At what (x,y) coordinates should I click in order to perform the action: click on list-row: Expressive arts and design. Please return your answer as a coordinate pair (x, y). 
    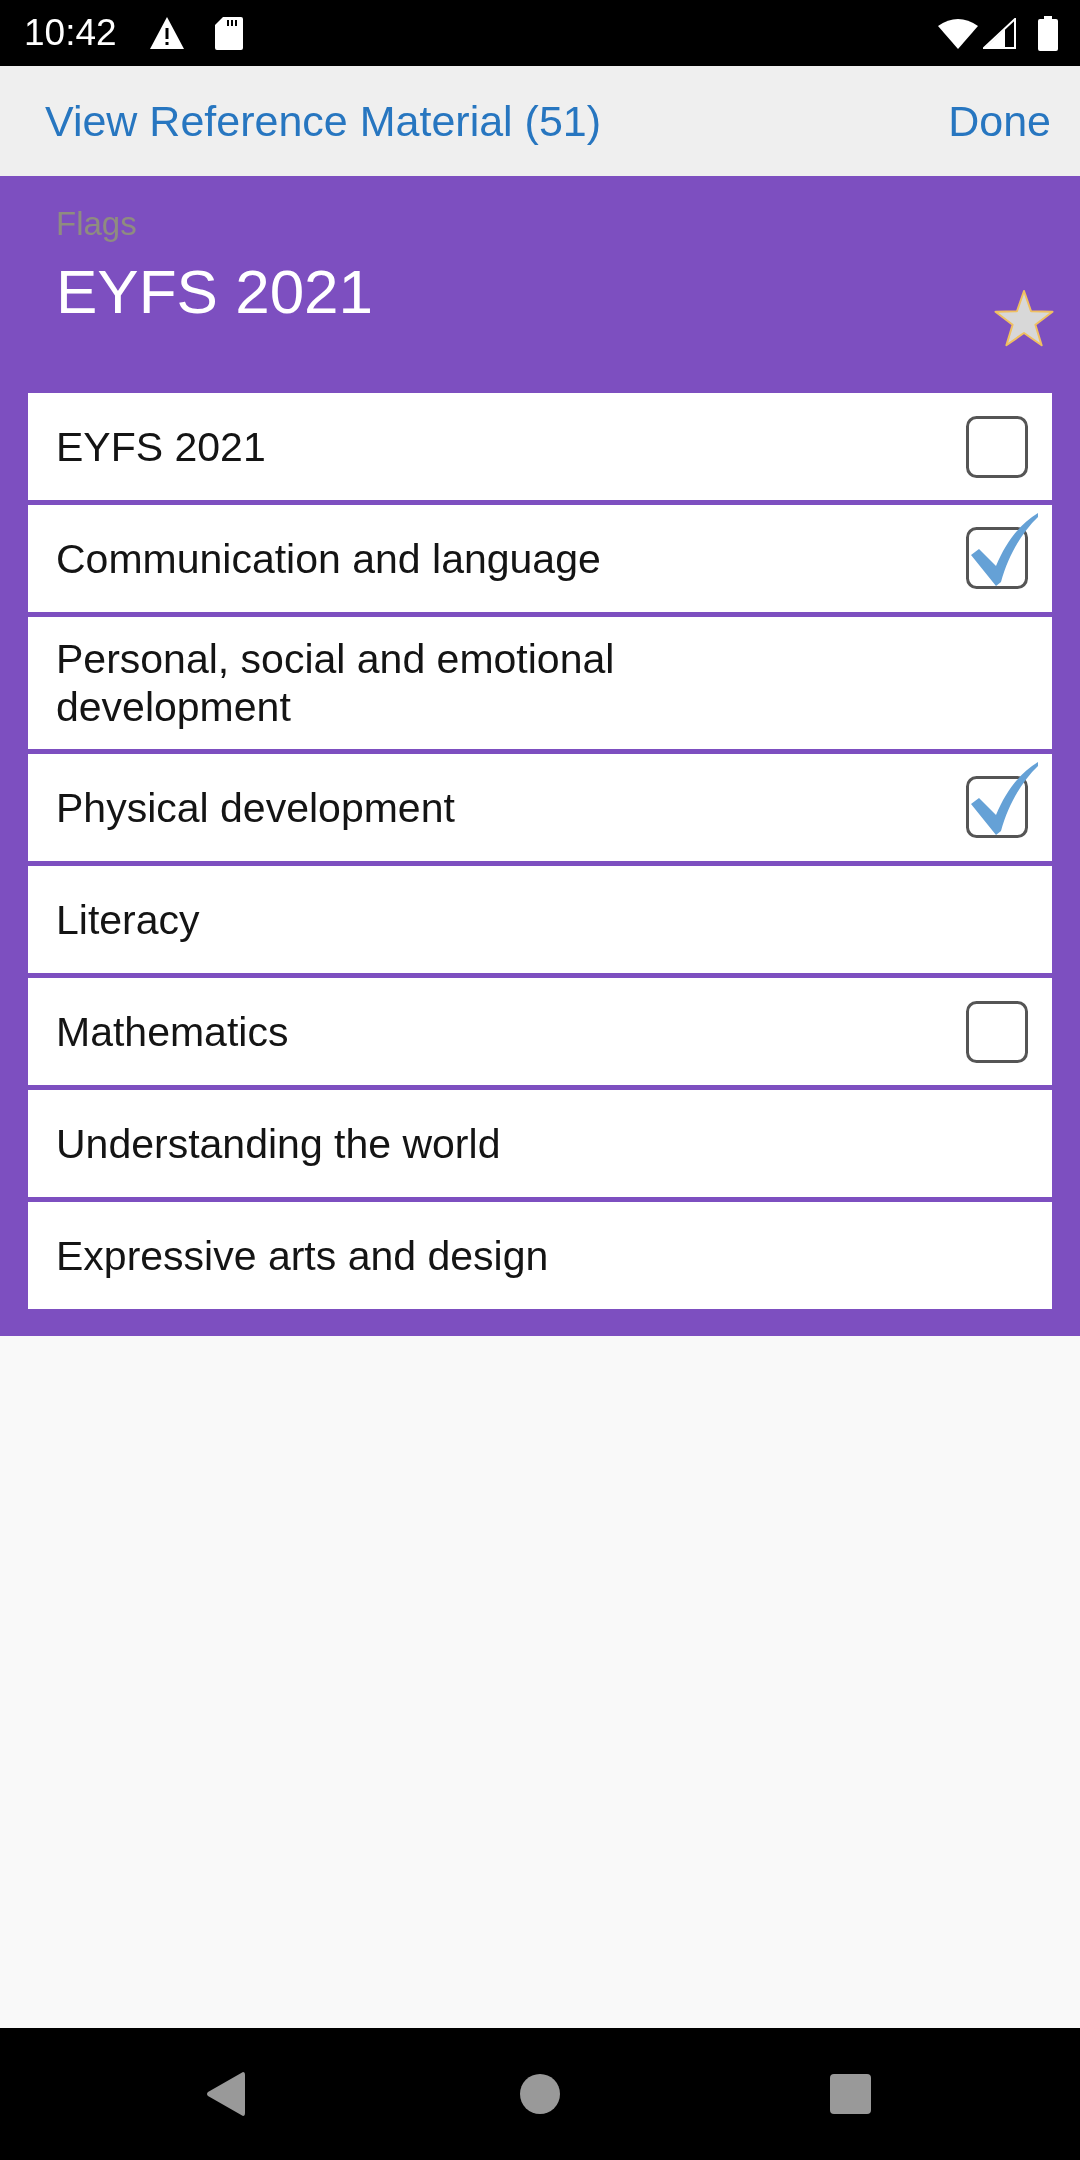
    Looking at the image, I should click on (540, 1255).